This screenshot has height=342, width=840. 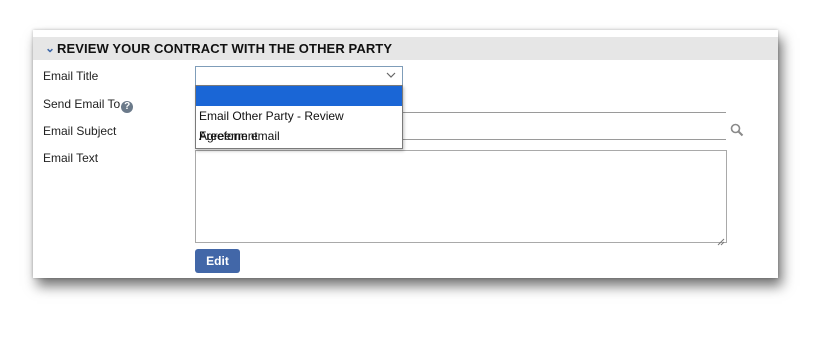 I want to click on dropdown-option-review-agreement: Email Other Party - Review Agreement, so click(x=299, y=124).